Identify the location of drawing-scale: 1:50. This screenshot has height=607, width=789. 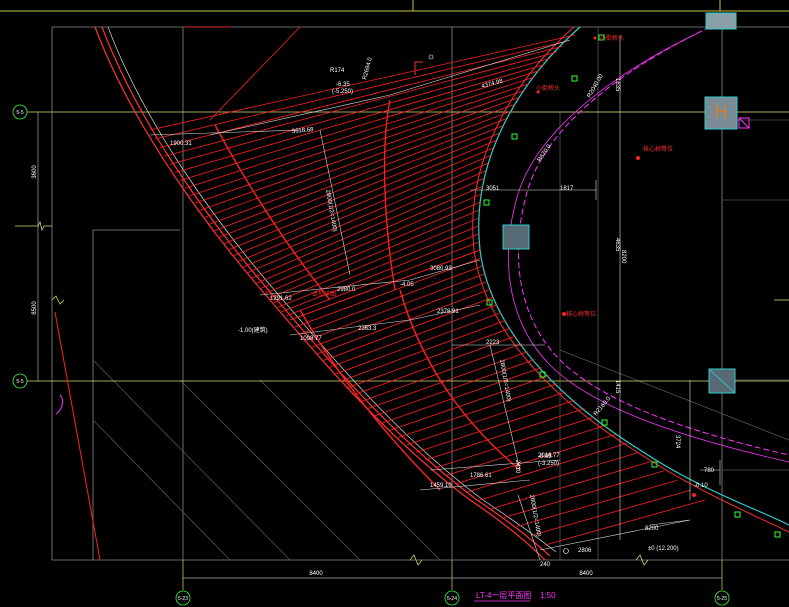
(548, 595).